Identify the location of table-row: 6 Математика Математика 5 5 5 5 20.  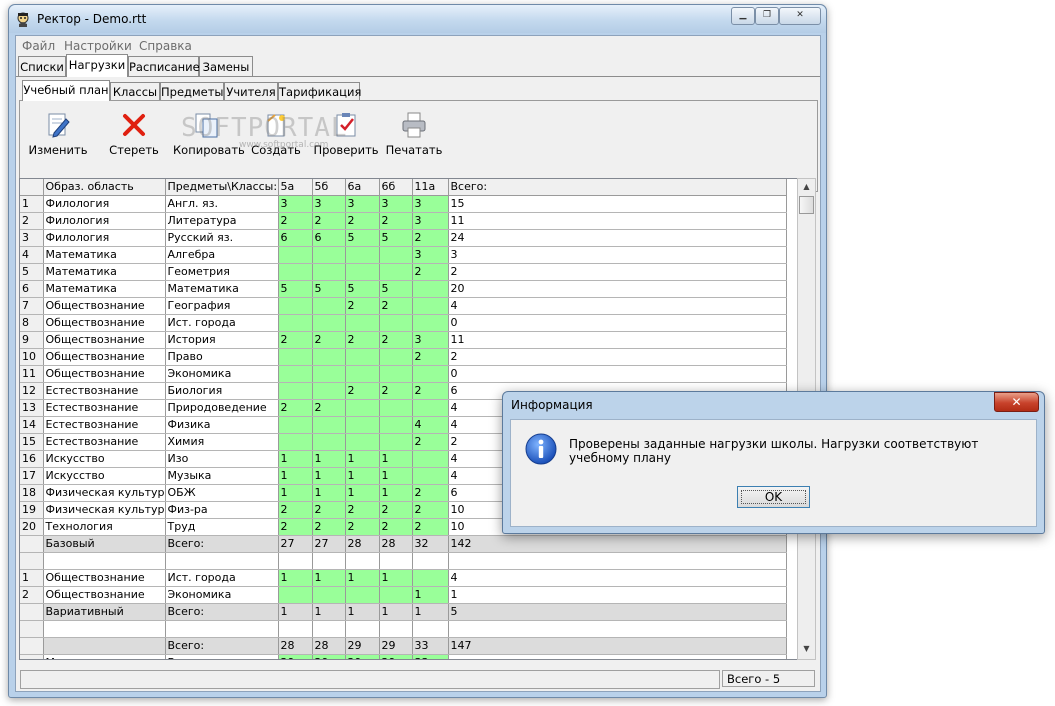
(403, 289).